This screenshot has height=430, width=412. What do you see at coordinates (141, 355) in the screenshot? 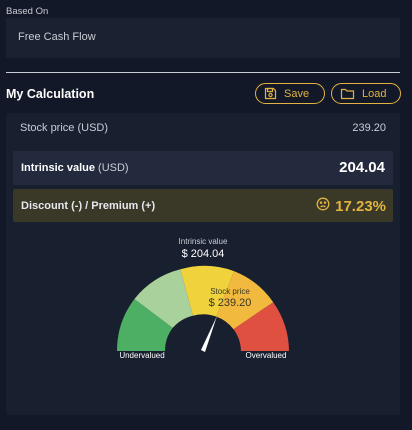
I see `gauge-undervalued-label: Undervalued` at bounding box center [141, 355].